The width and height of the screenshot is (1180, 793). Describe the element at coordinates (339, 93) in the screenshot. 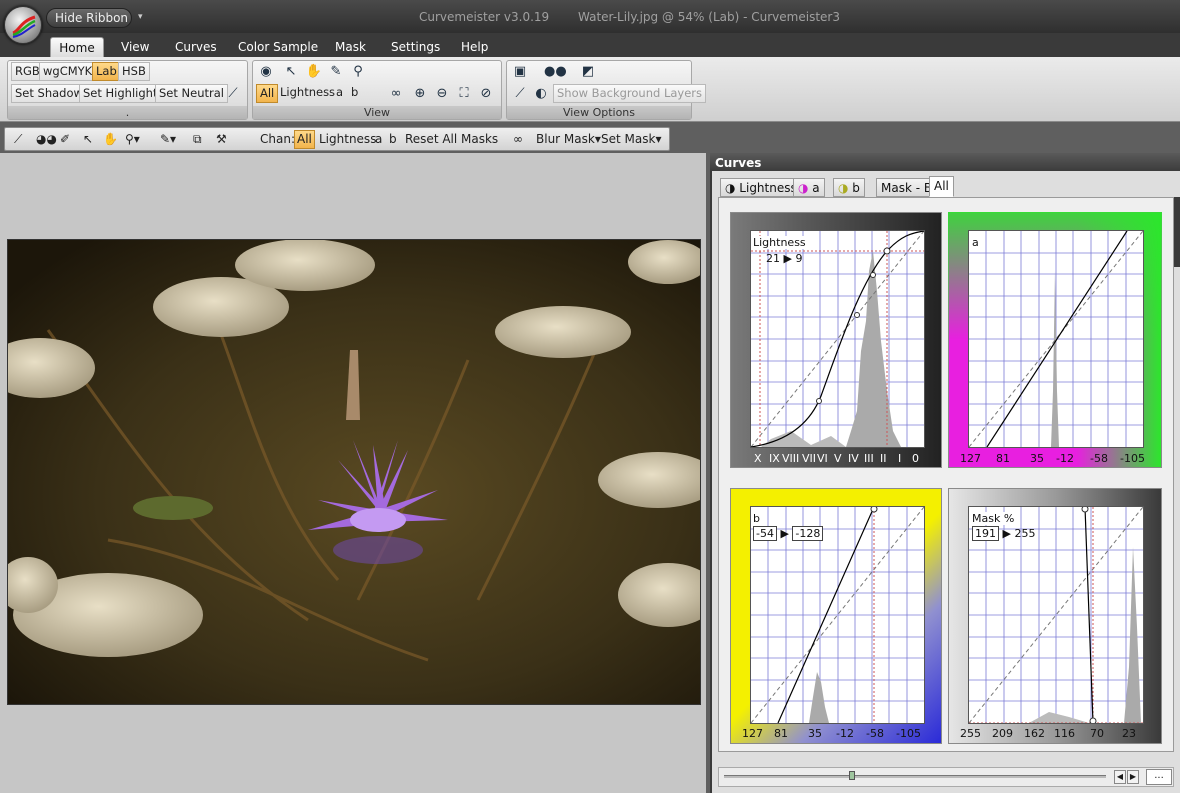

I see `view-channel-a: a` at that location.